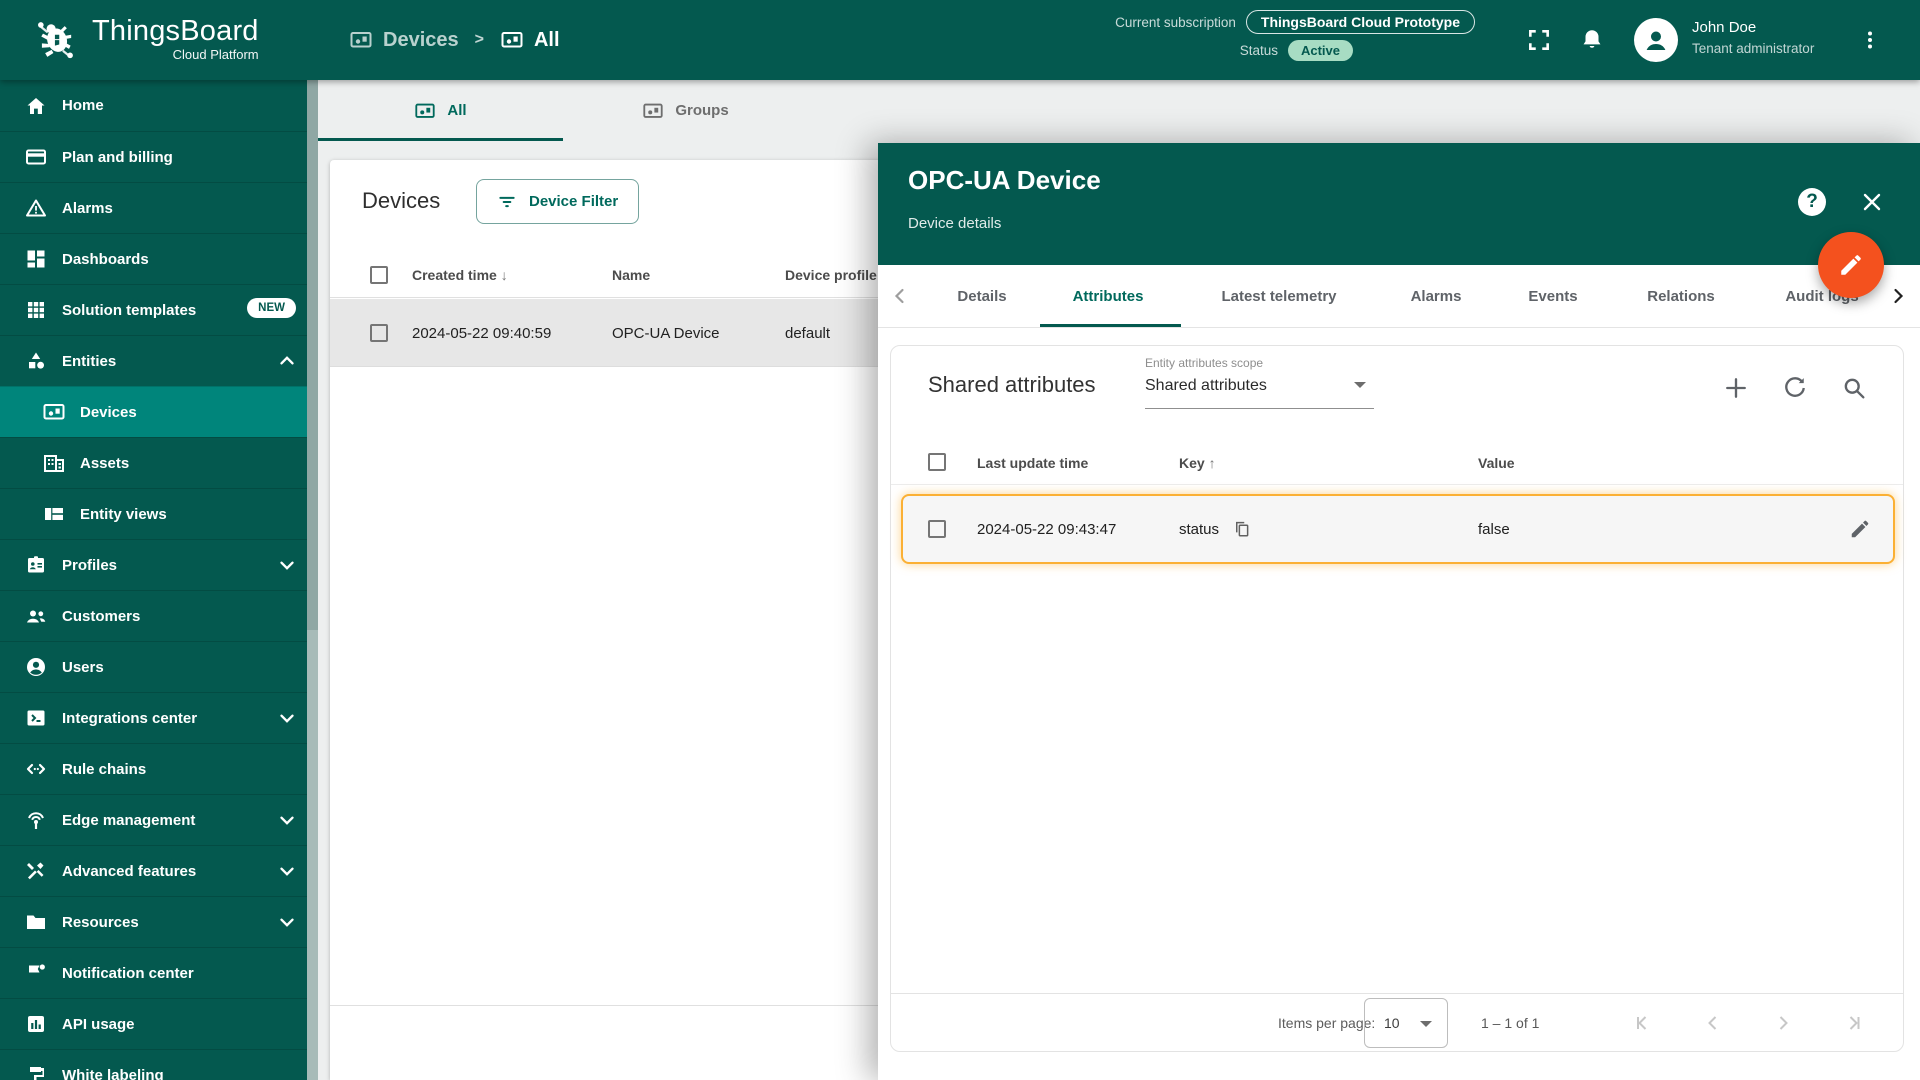  Describe the element at coordinates (36, 565) in the screenshot. I see `badge-icon` at that location.